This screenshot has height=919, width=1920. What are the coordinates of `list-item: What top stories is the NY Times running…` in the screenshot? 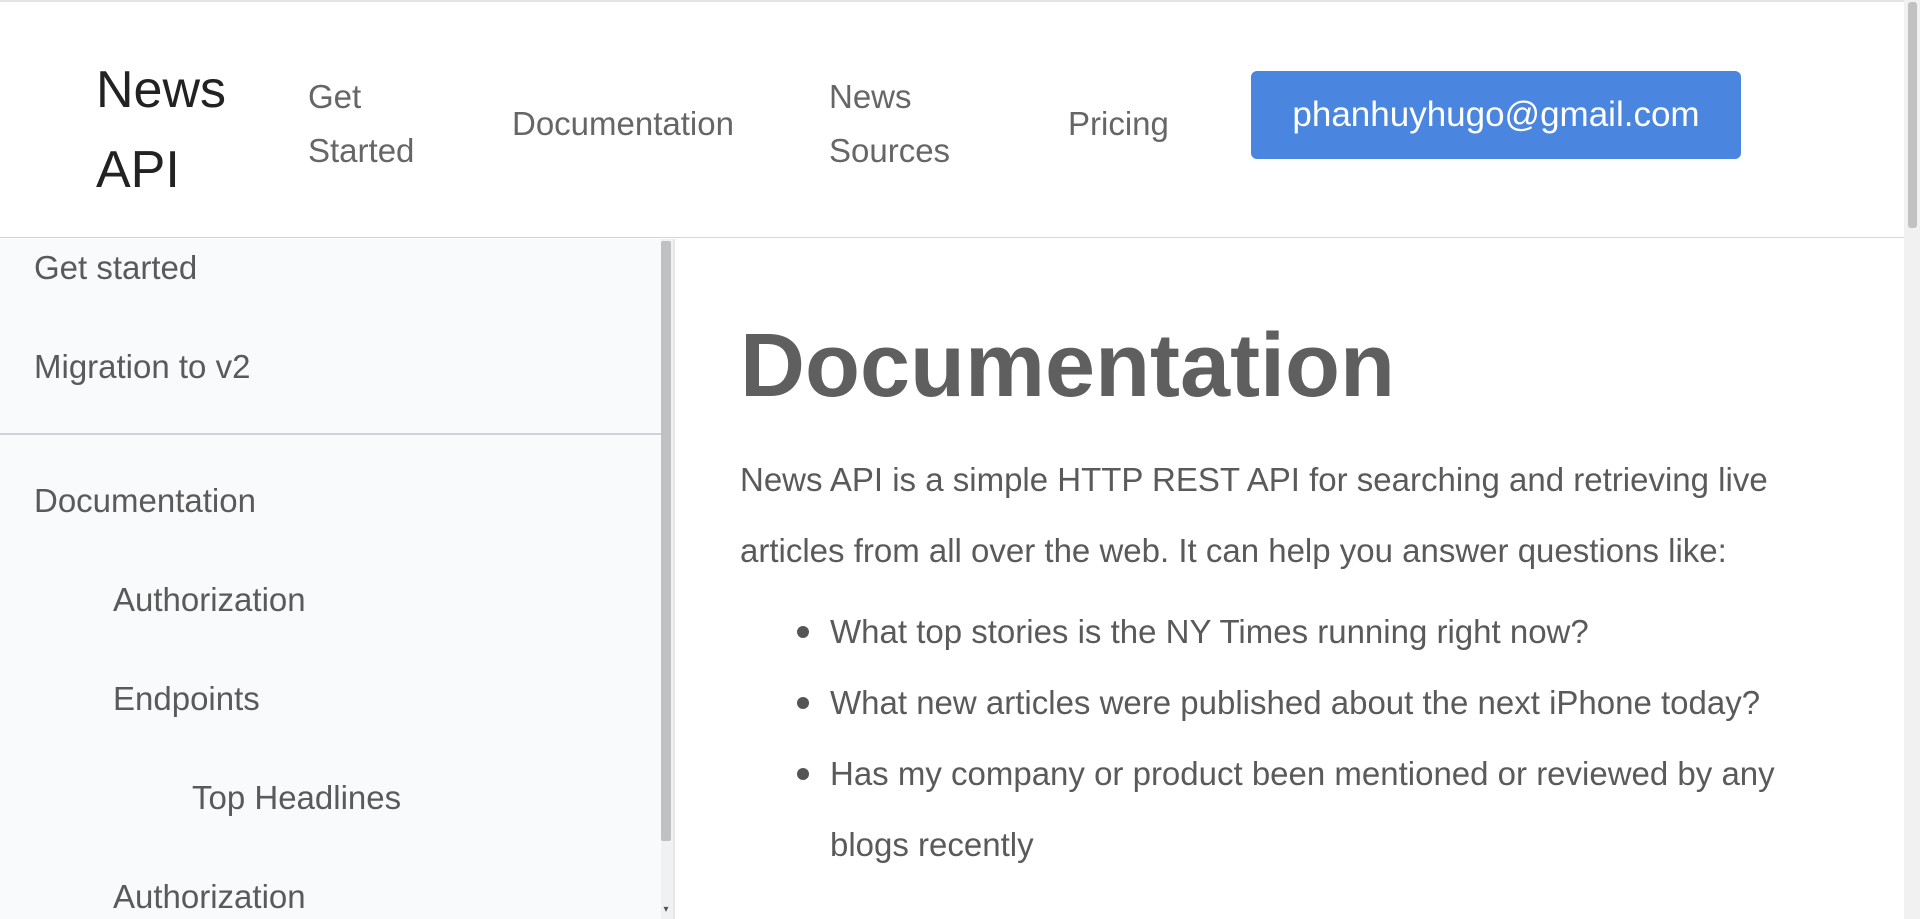 It's located at (1300, 631).